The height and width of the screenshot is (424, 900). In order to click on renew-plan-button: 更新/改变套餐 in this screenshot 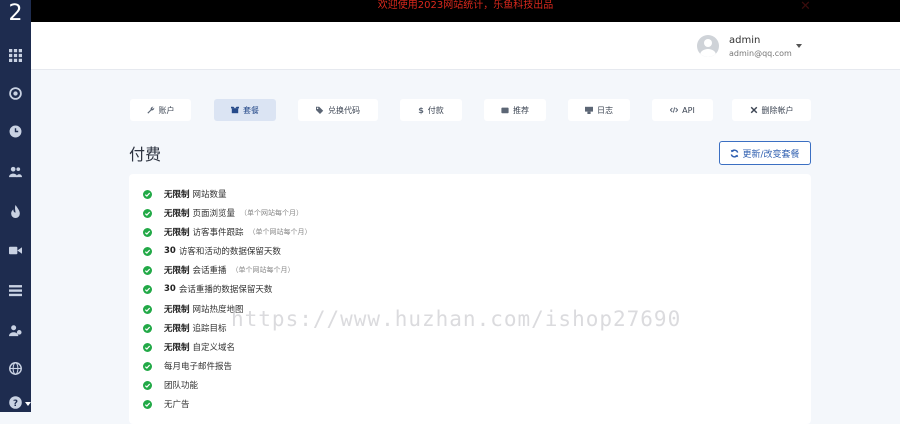, I will do `click(765, 153)`.